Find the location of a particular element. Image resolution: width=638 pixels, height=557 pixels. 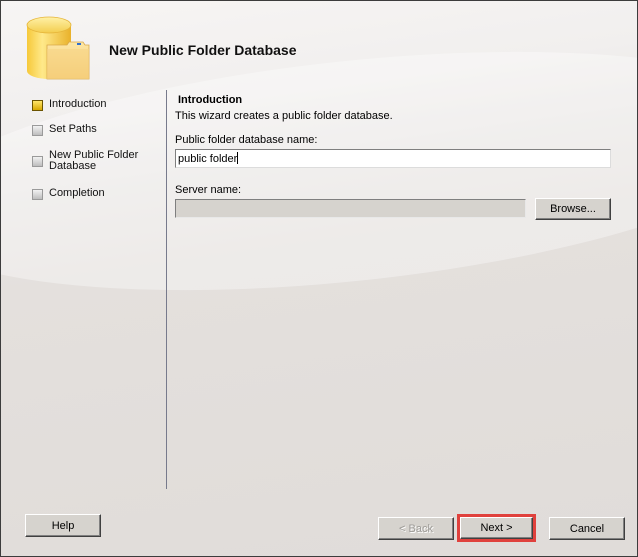

back-button: < Back is located at coordinates (416, 528).